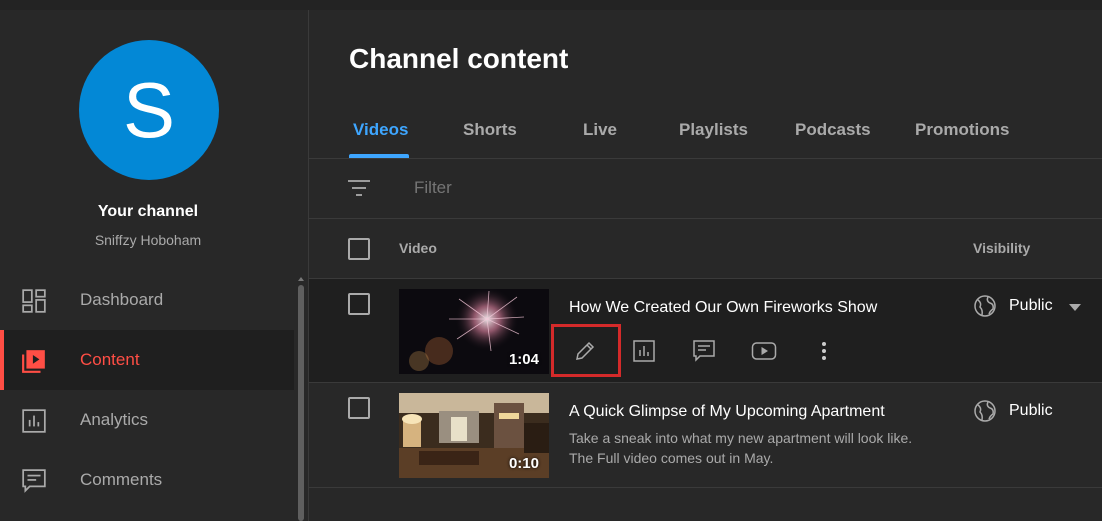 The width and height of the screenshot is (1102, 521). What do you see at coordinates (723, 308) in the screenshot?
I see `video-title: How We Created Our Own Fireworks Show` at bounding box center [723, 308].